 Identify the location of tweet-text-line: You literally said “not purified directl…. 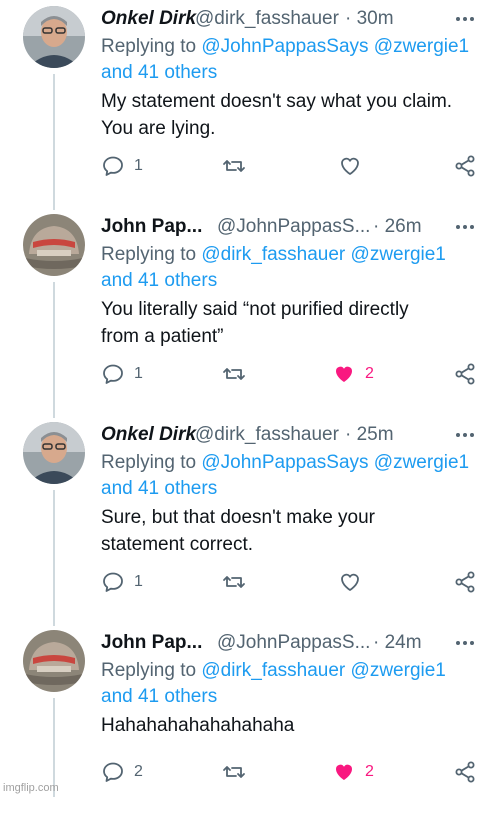
(255, 309).